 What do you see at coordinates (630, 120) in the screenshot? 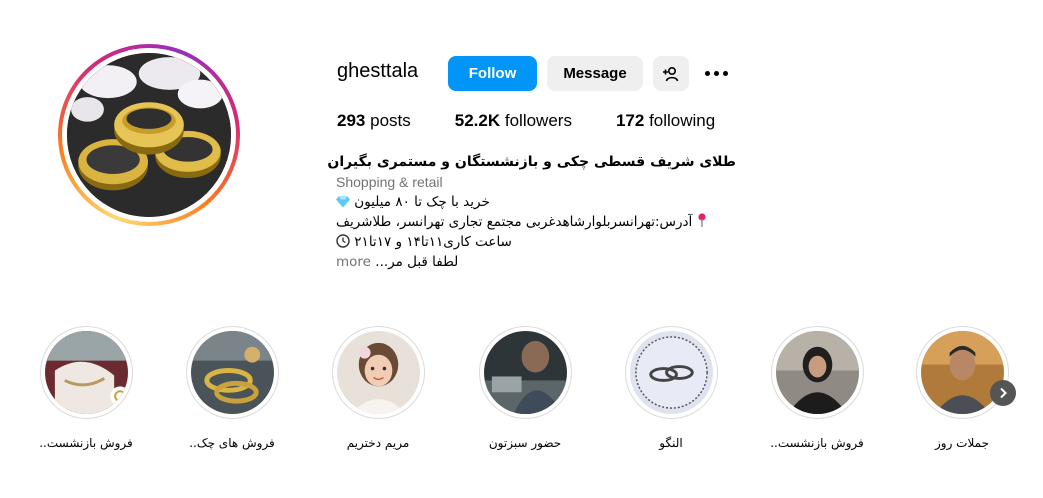
I see `following-count: 172` at bounding box center [630, 120].